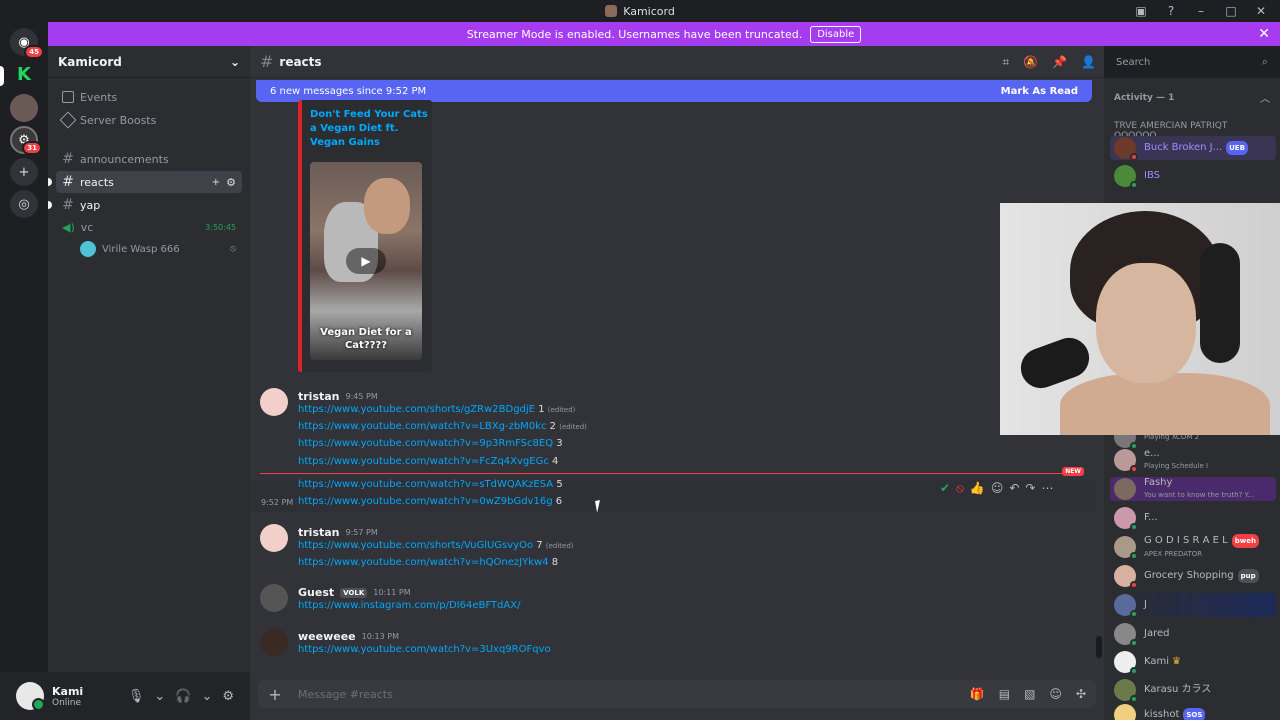  What do you see at coordinates (145, 205) in the screenshot?
I see `channel-yap: # yap` at bounding box center [145, 205].